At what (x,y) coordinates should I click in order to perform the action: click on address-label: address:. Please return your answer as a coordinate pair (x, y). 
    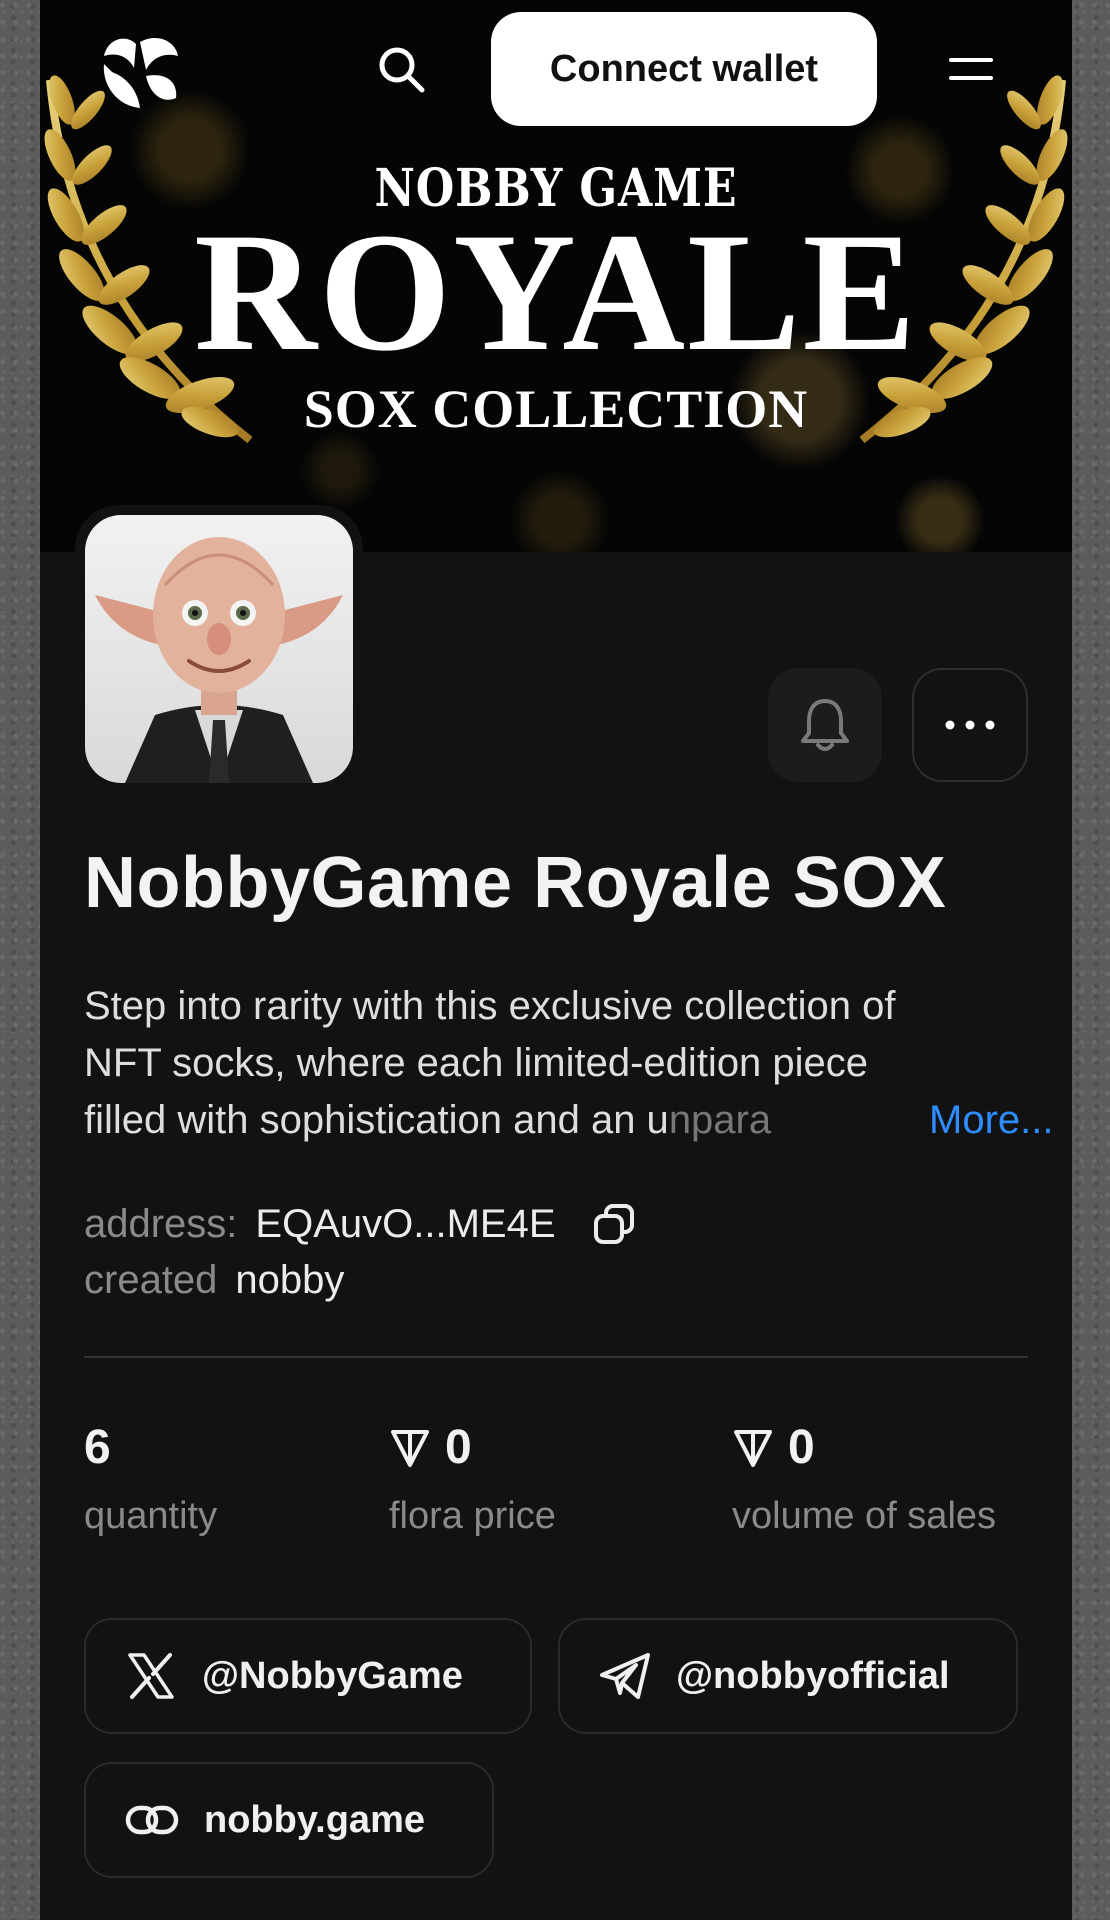
    Looking at the image, I should click on (161, 1223).